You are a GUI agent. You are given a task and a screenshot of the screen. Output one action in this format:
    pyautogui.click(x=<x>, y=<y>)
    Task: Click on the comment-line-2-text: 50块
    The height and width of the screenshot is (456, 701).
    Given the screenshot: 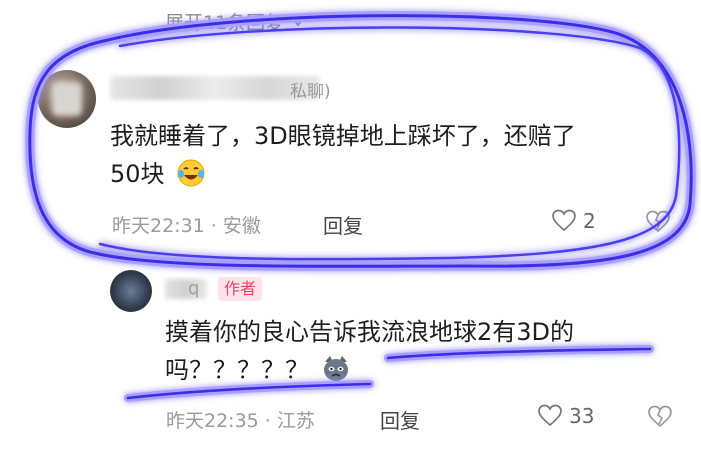 What is the action you would take?
    pyautogui.click(x=137, y=174)
    